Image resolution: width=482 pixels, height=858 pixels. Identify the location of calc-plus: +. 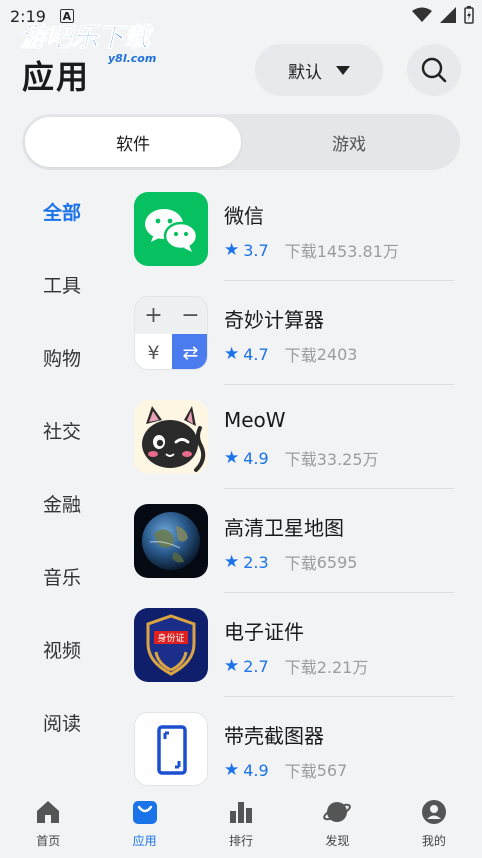
(153, 315).